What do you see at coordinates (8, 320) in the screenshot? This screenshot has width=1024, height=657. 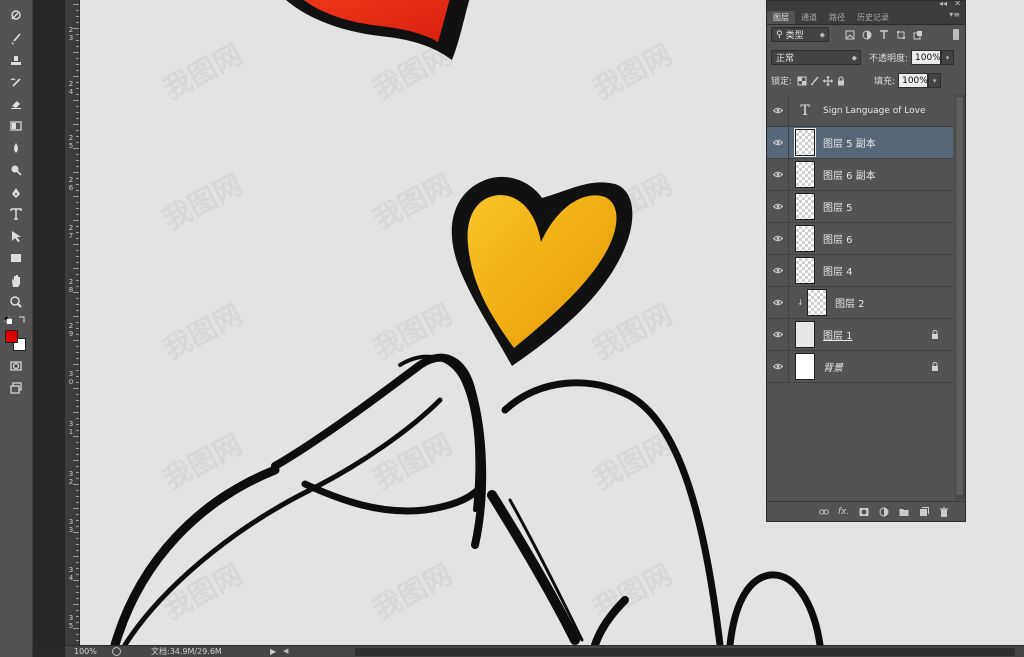 I see `default-colors-icon` at bounding box center [8, 320].